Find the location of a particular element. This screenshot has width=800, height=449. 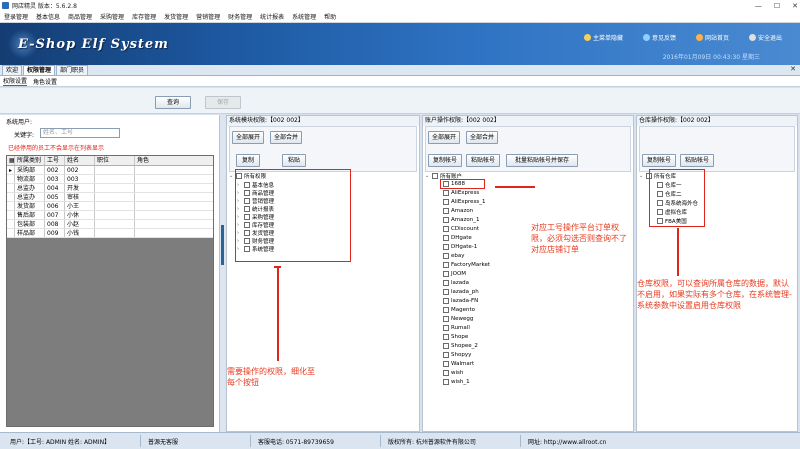

feedback-link: 意见反馈 is located at coordinates (659, 37).